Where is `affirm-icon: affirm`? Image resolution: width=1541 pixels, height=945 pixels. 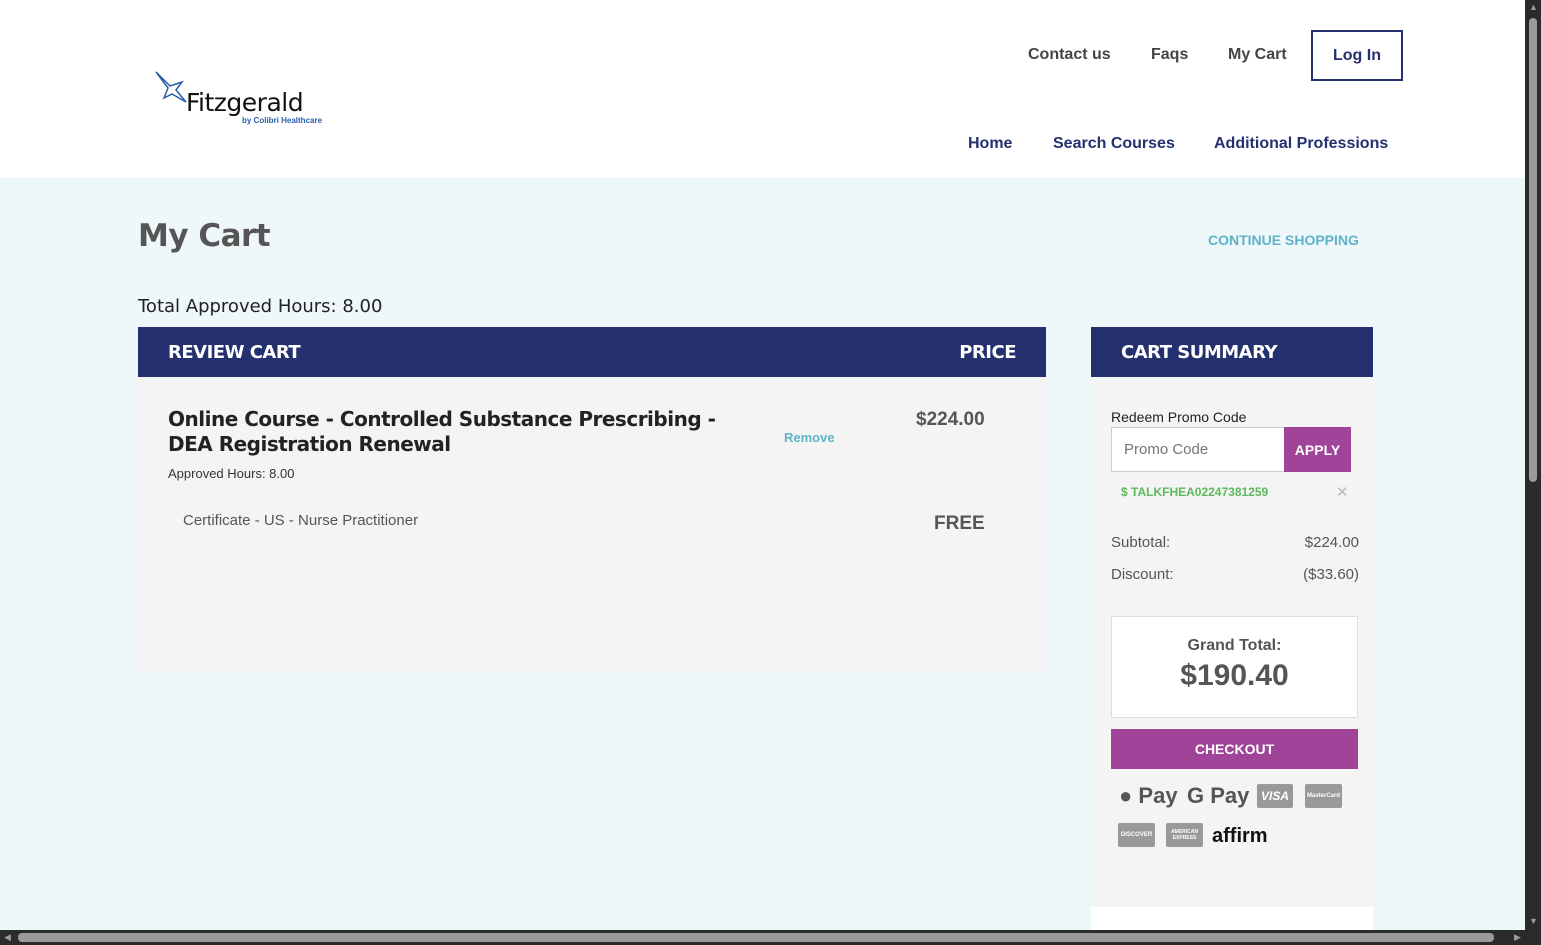
affirm-icon: affirm is located at coordinates (1240, 836).